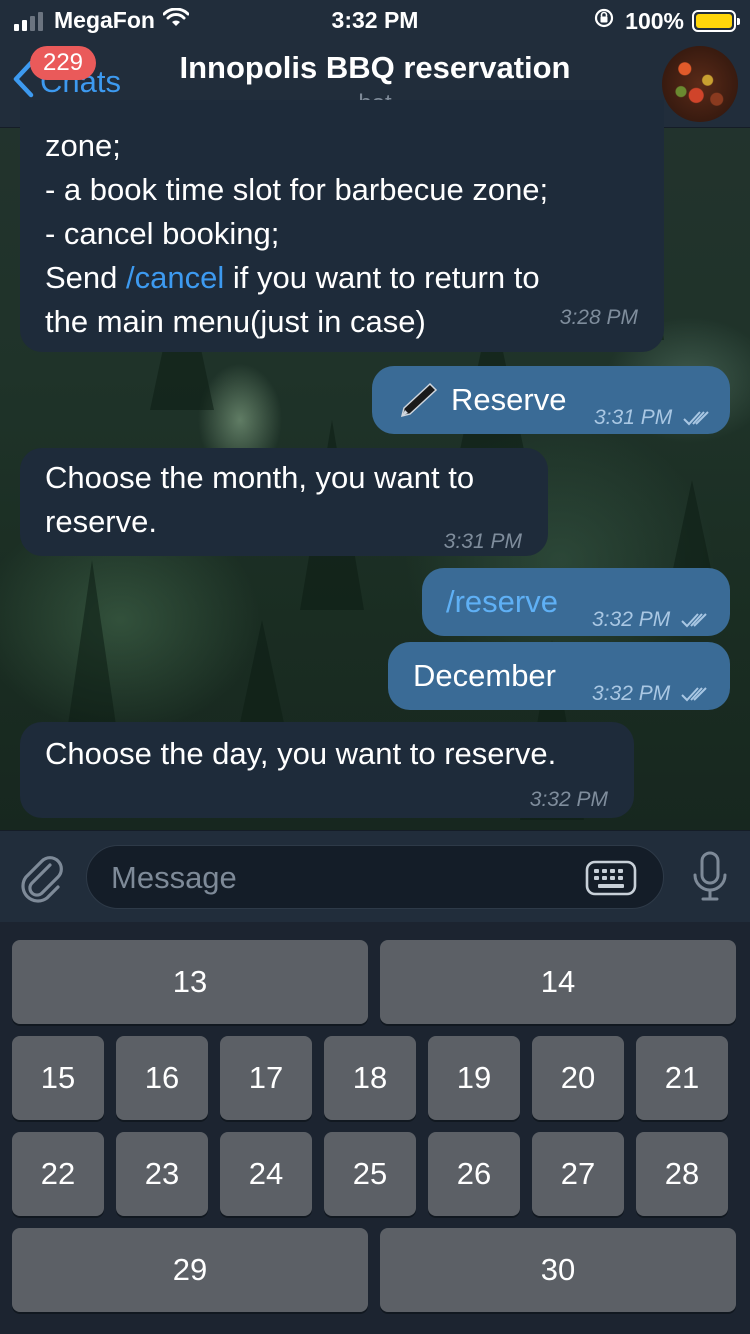 The height and width of the screenshot is (1334, 750). What do you see at coordinates (162, 1078) in the screenshot?
I see `day-key: 16` at bounding box center [162, 1078].